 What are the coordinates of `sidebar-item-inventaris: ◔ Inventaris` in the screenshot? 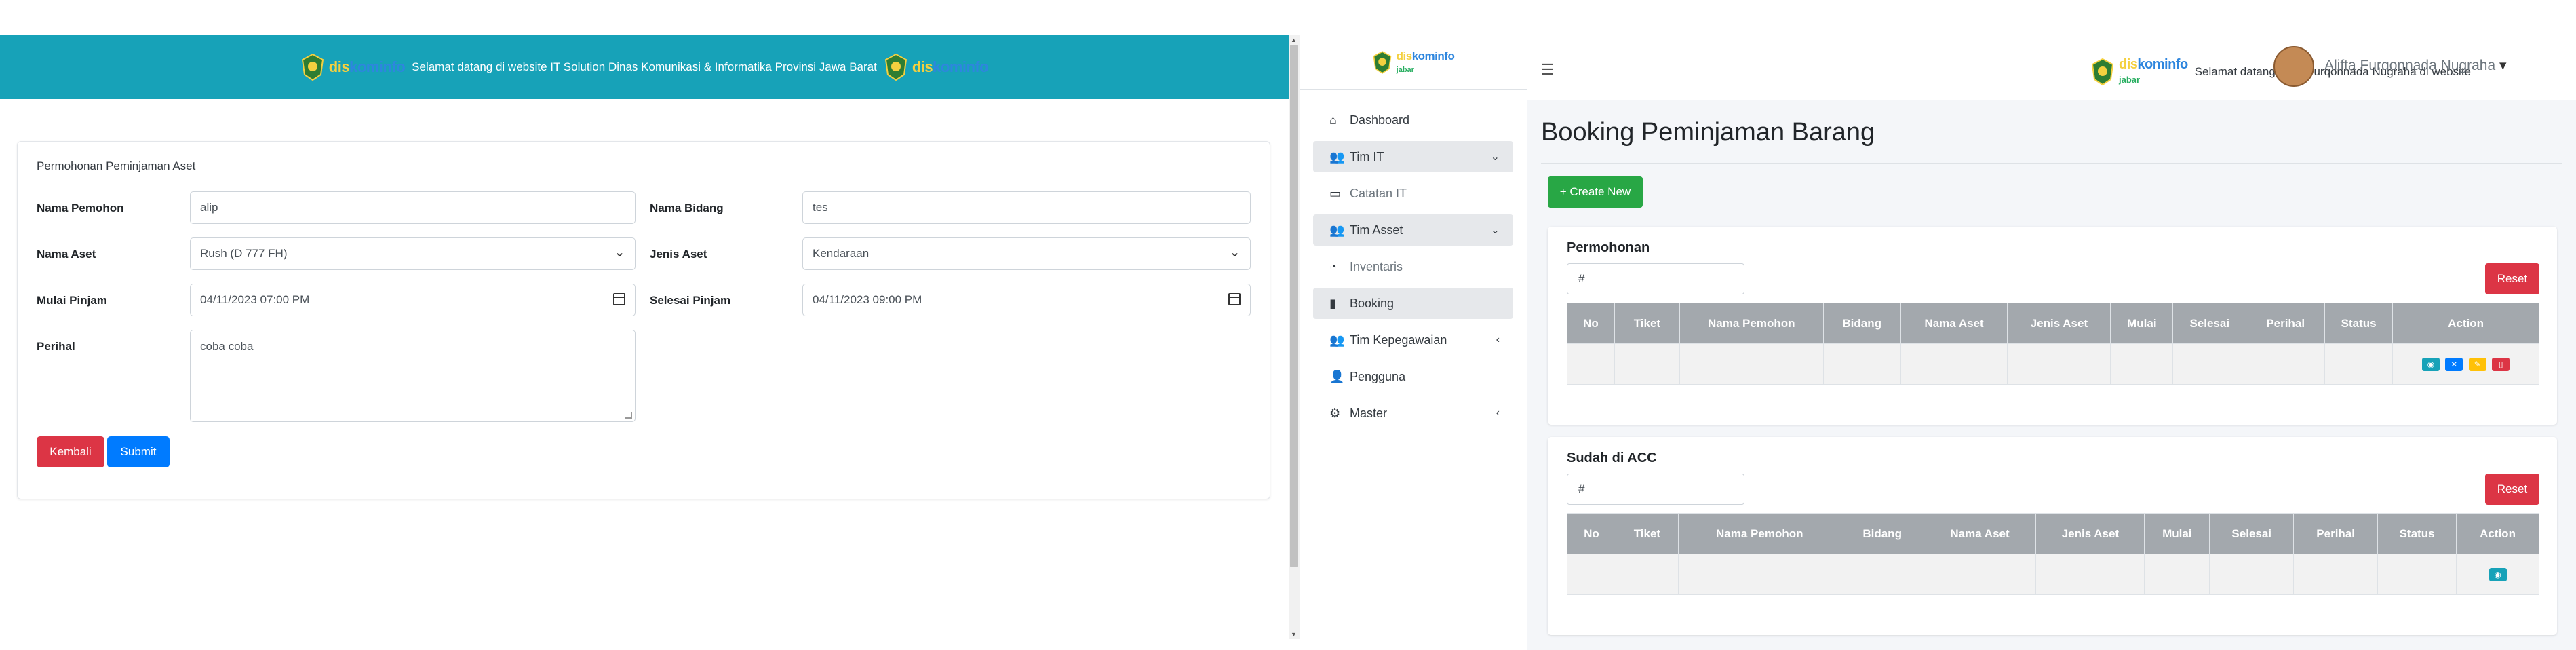 It's located at (1413, 266).